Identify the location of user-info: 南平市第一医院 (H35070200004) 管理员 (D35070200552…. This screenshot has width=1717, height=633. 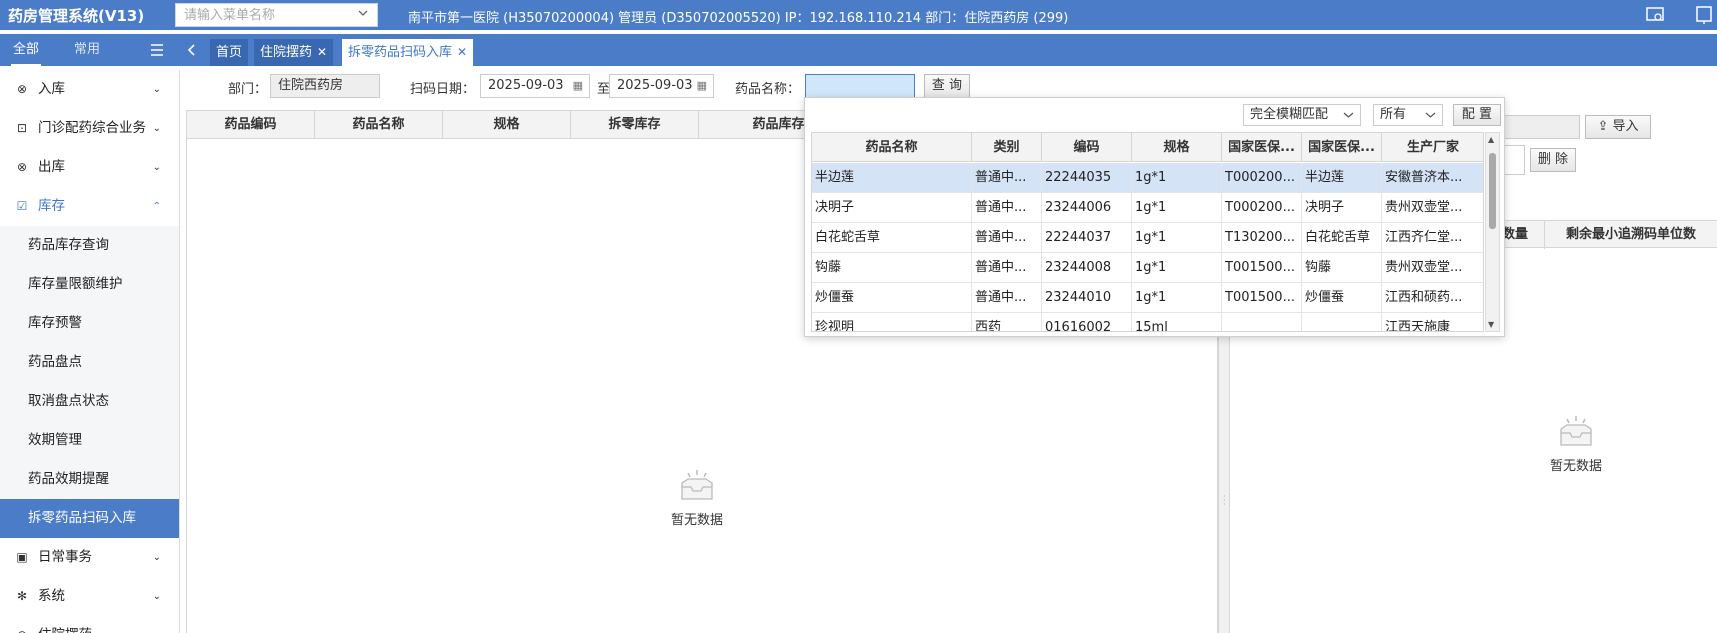
(738, 18).